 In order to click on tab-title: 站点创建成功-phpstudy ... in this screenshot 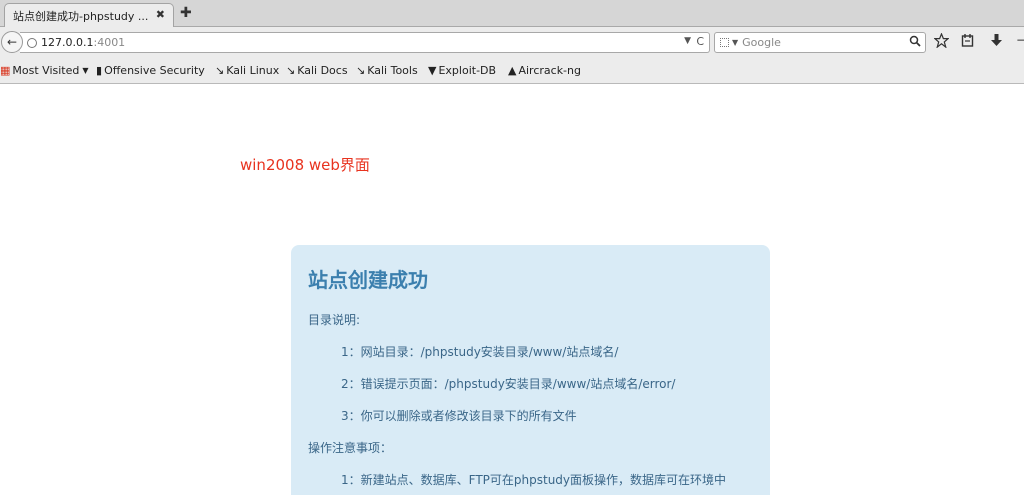, I will do `click(81, 16)`.